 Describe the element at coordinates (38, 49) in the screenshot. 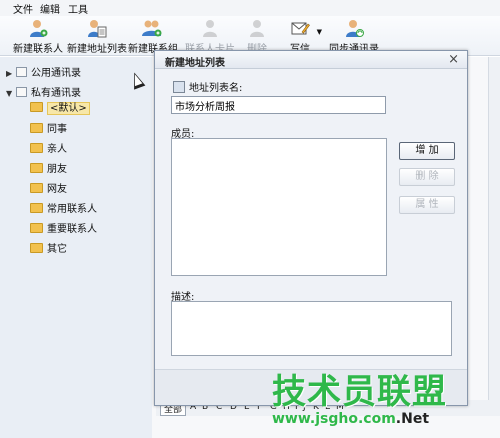

I see `new-contact-label: 新建联系人` at that location.